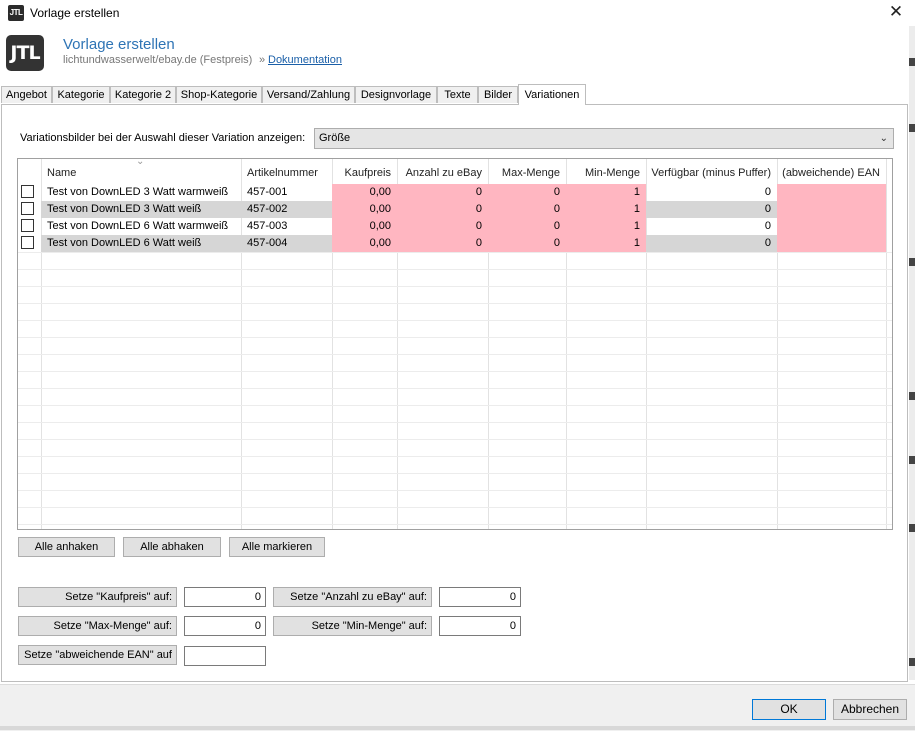  What do you see at coordinates (141, 243) in the screenshot?
I see `cell-name: Test von DownLED 6 Watt weiß` at bounding box center [141, 243].